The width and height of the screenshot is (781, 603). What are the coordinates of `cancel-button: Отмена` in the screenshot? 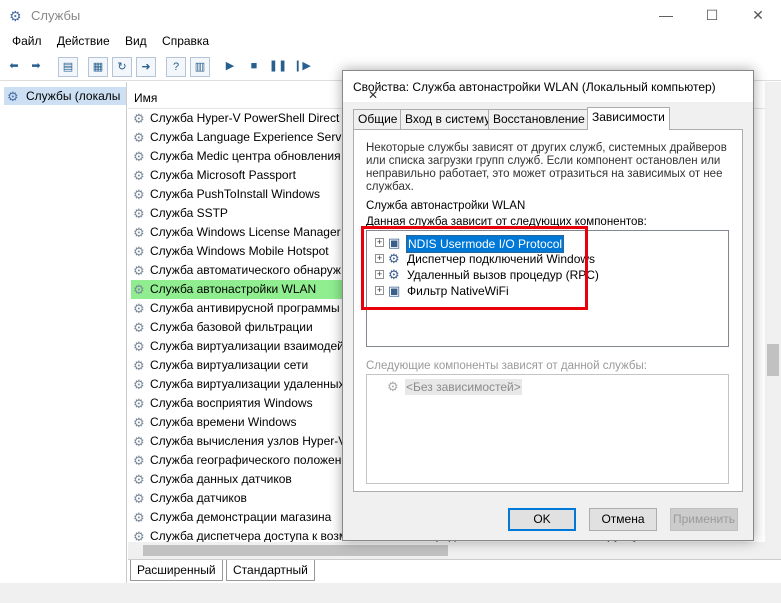 It's located at (623, 519).